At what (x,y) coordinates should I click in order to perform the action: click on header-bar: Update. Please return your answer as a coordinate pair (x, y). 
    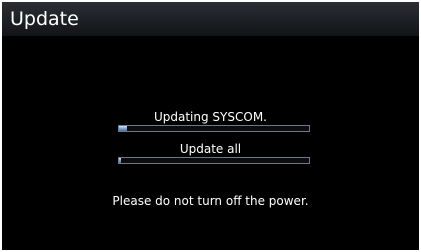
    Looking at the image, I should click on (210, 19).